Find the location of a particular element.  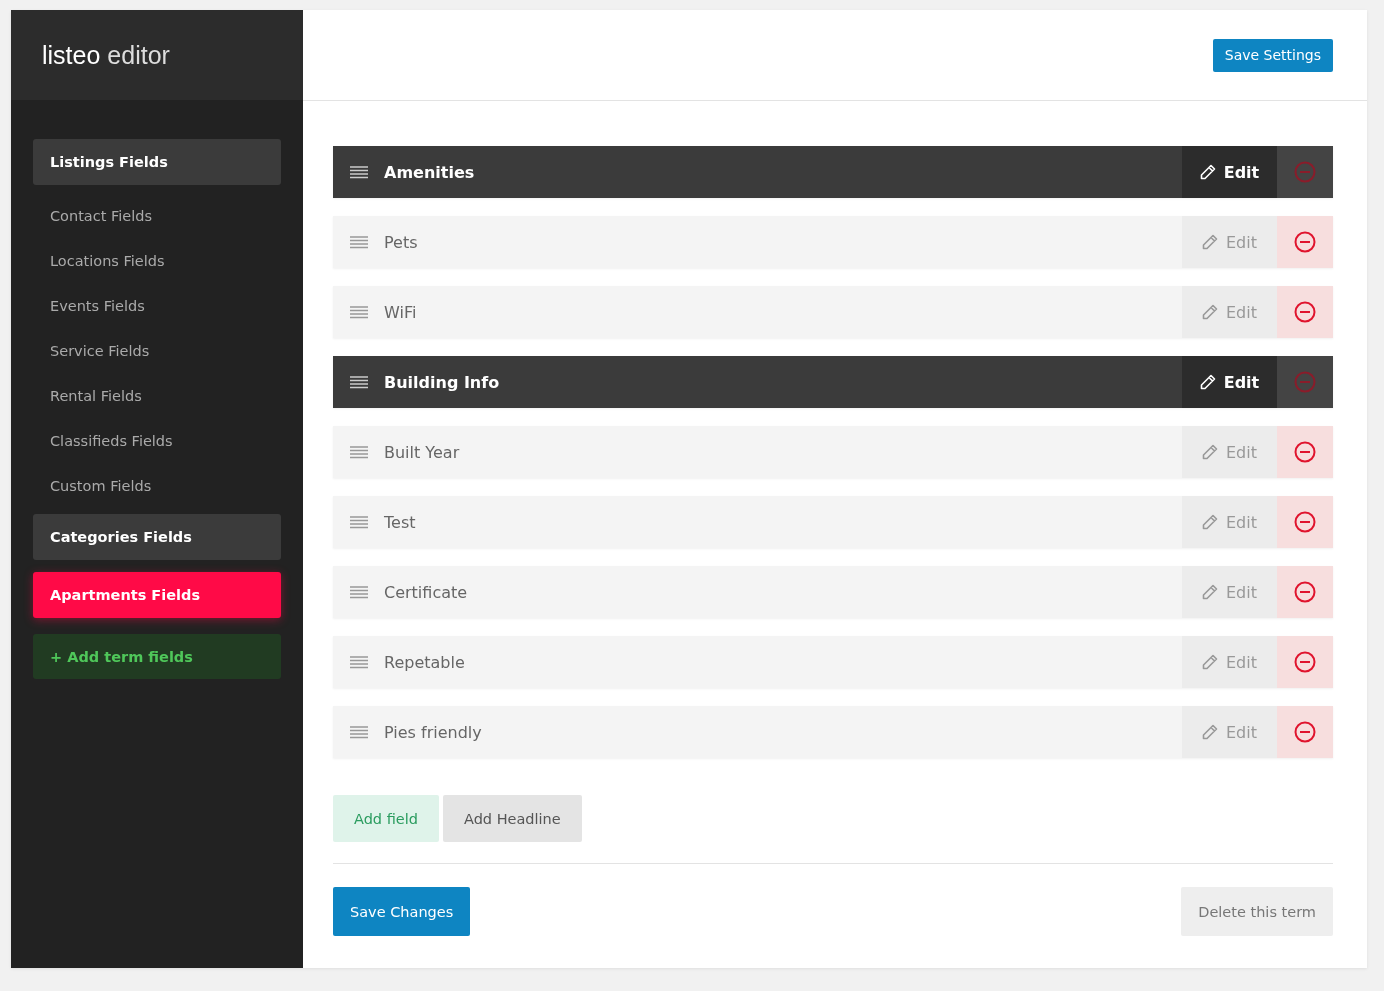

field-label: Amenities is located at coordinates (429, 172).